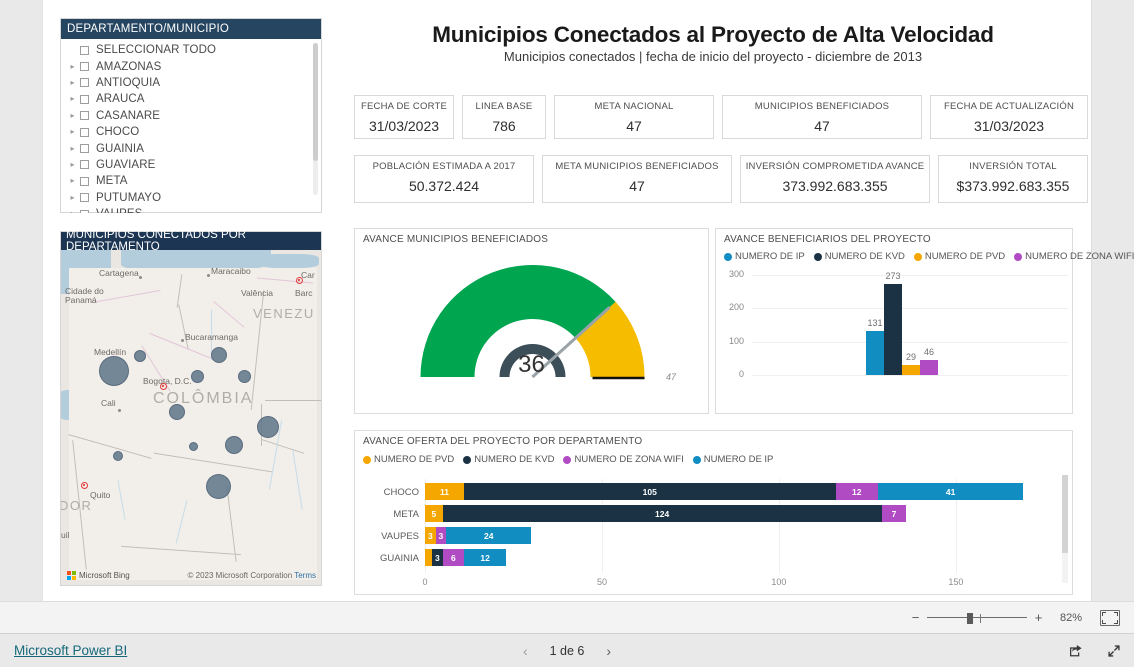  What do you see at coordinates (859, 256) in the screenshot?
I see `column-chart-legend-item: NUMERO DE KVD` at bounding box center [859, 256].